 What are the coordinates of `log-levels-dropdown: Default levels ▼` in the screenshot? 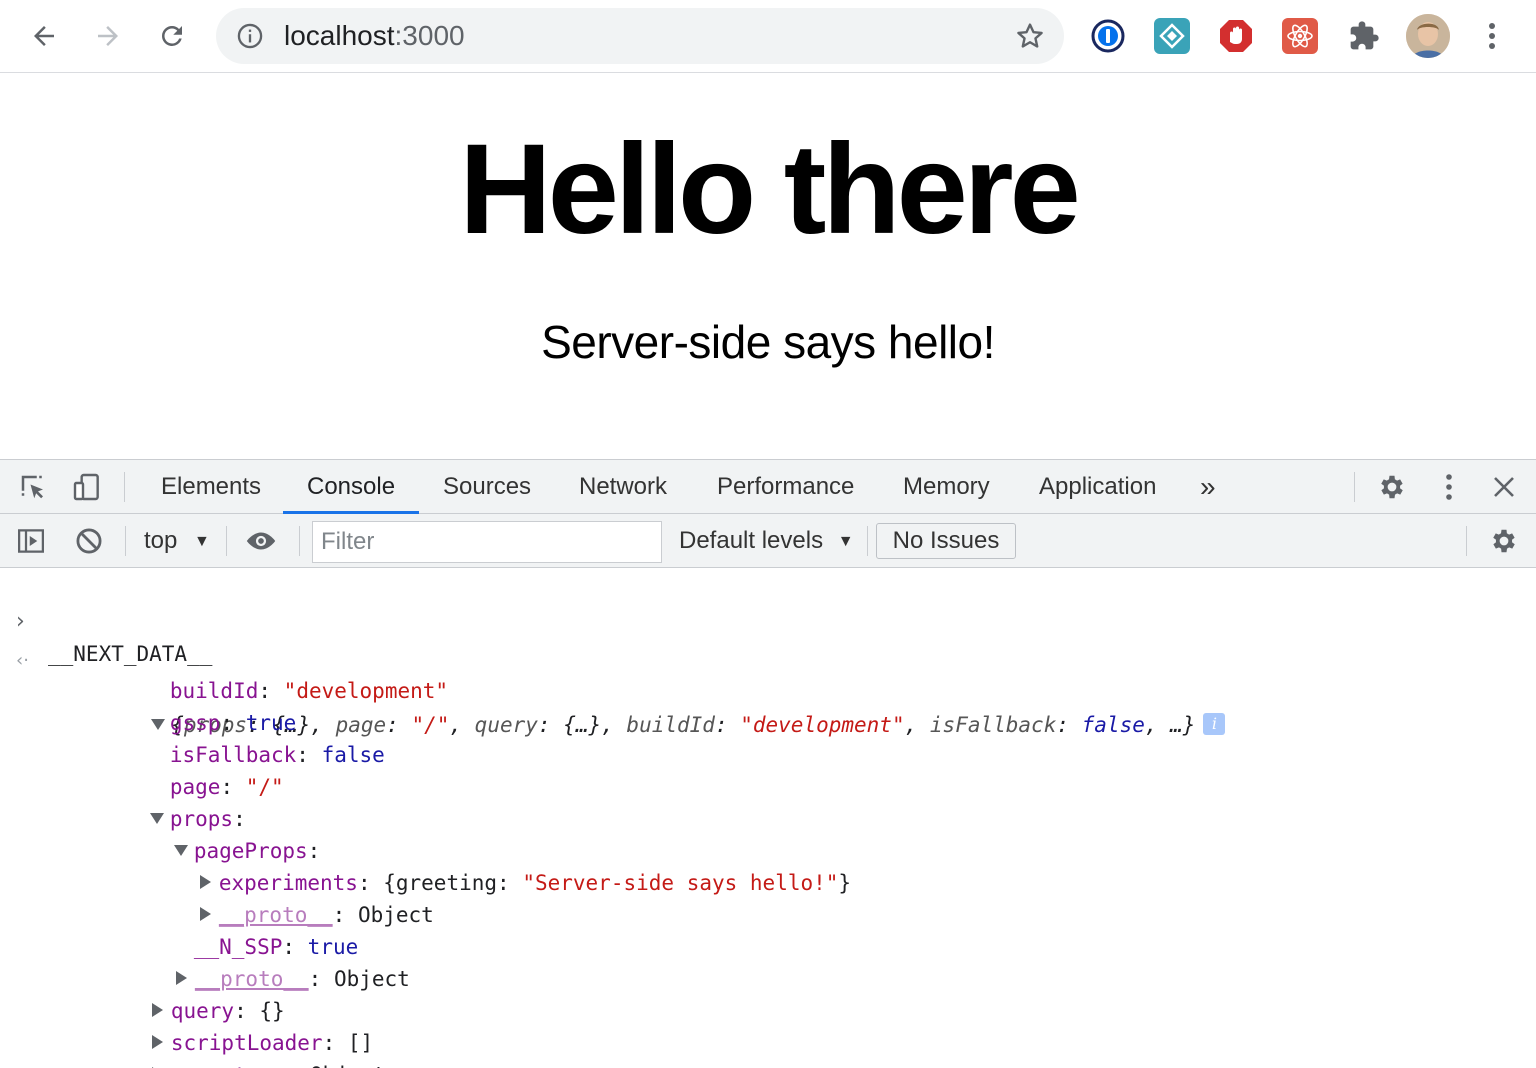 It's located at (766, 542).